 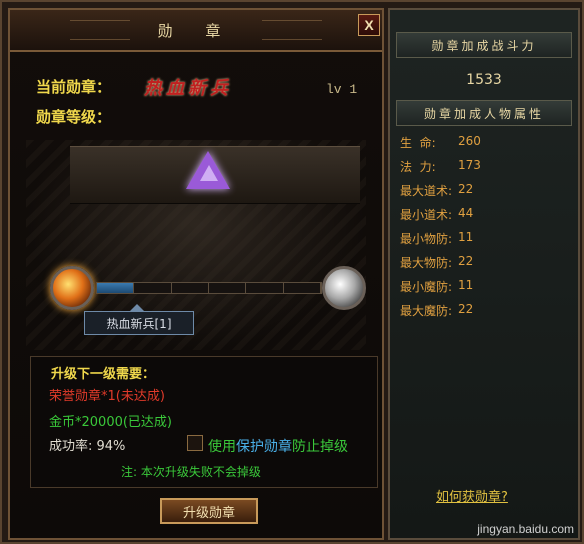 I want to click on title-ornament-left, so click(x=100, y=30).